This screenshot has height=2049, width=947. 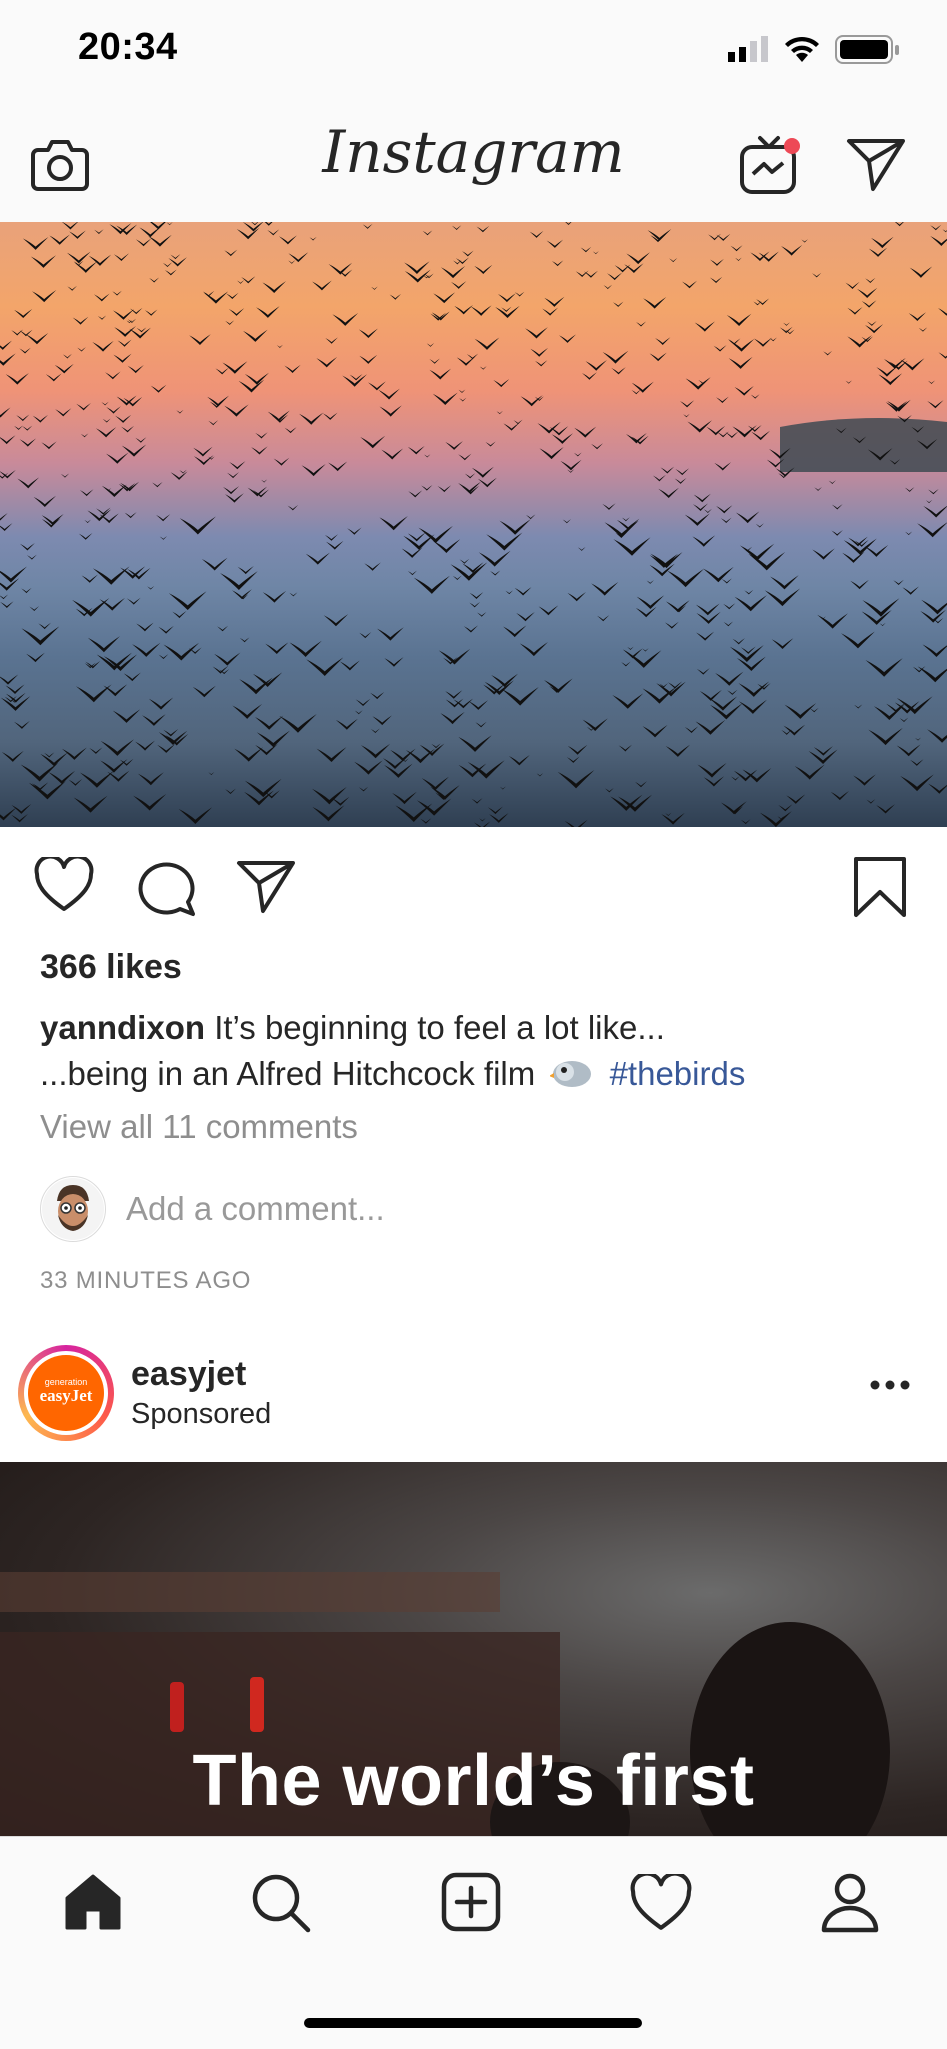 I want to click on hashtag-link: #thebirds, so click(x=678, y=1073).